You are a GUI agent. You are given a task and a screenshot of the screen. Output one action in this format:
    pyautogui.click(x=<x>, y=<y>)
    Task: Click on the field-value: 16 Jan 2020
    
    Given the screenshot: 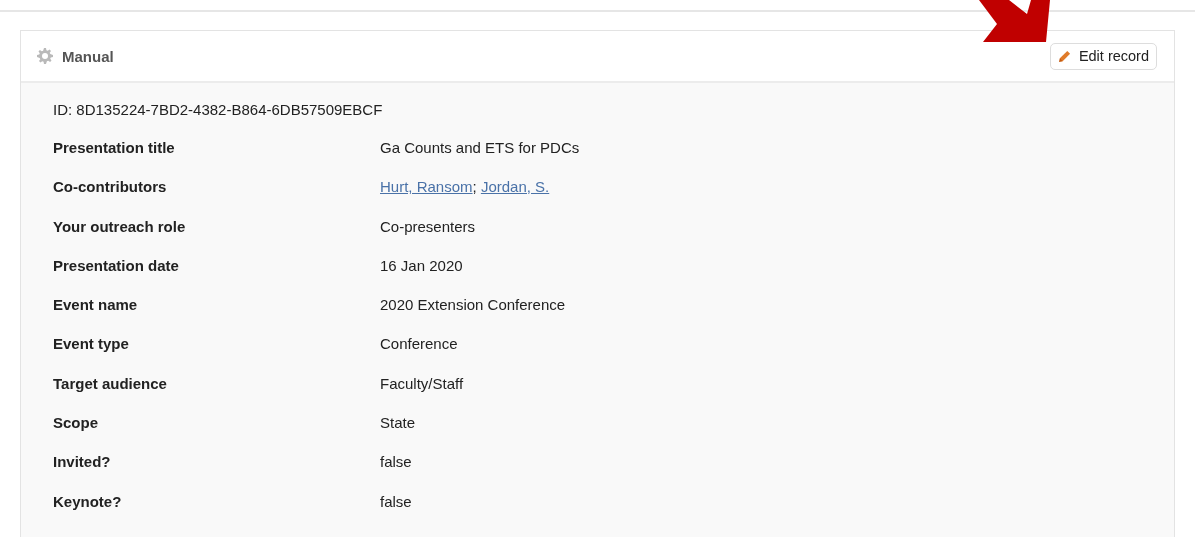 What is the action you would take?
    pyautogui.click(x=421, y=266)
    